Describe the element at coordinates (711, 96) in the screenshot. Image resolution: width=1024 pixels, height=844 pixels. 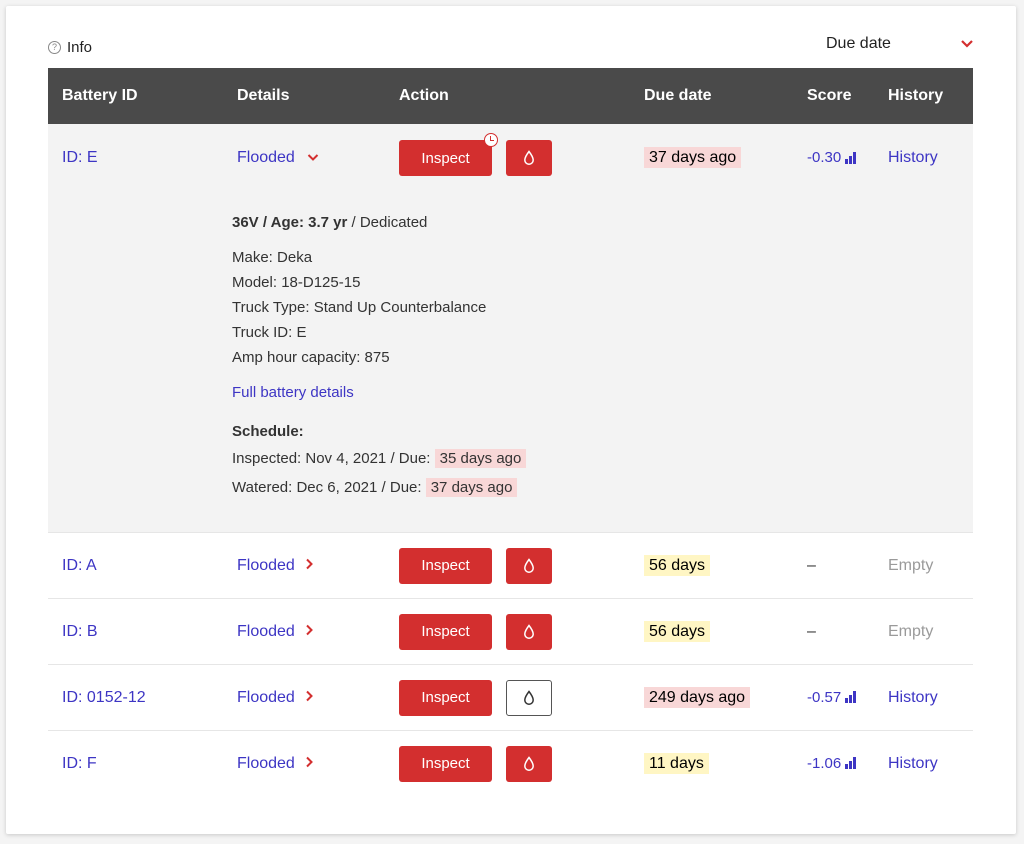
I see `col-due-date: Due date` at that location.